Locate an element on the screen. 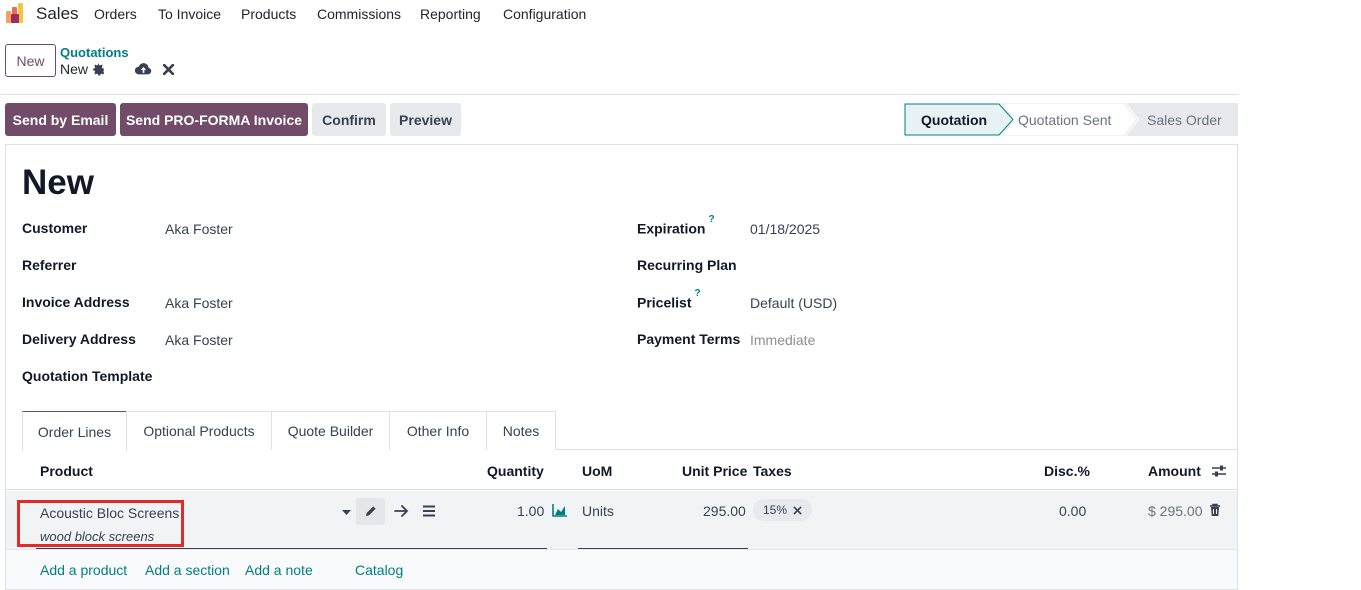  quantity-value: 1.00 is located at coordinates (530, 511).